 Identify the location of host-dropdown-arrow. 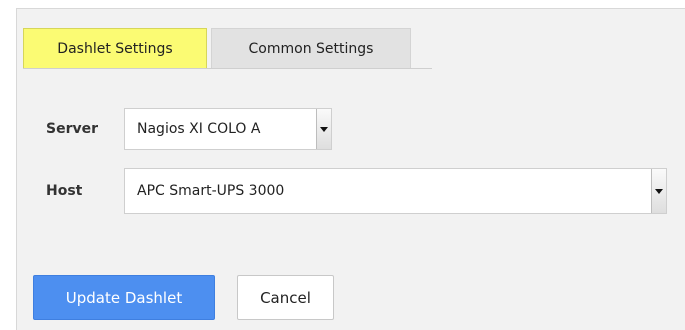
(658, 191).